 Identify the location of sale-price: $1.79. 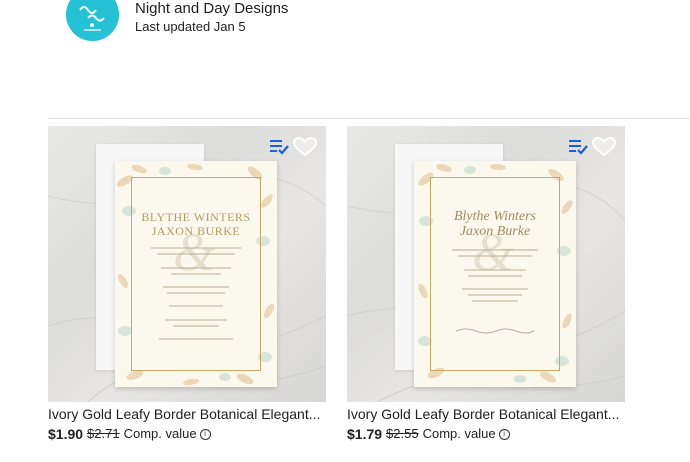
(365, 434).